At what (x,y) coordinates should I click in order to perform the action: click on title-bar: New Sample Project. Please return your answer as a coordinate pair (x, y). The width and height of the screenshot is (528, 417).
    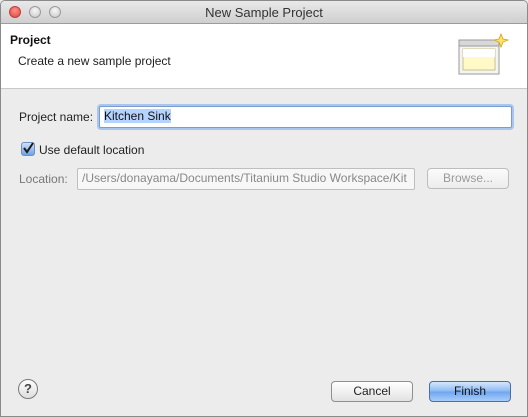
    Looking at the image, I should click on (264, 12).